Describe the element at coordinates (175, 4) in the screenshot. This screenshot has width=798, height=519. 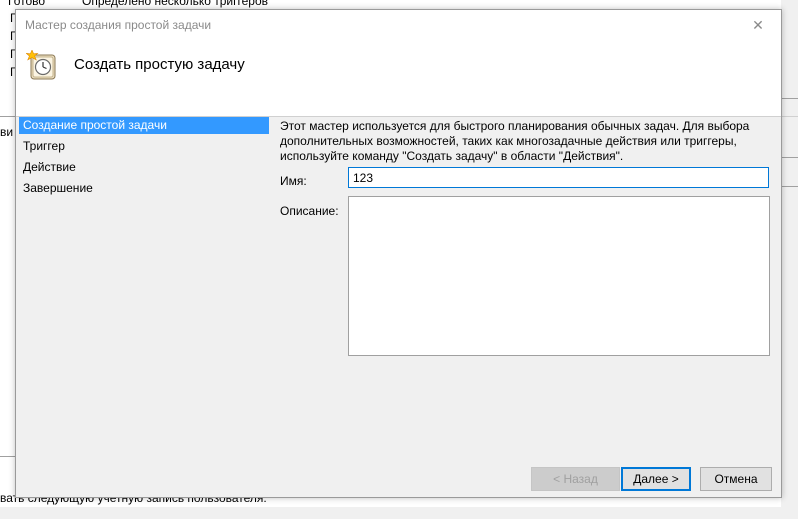
I see `background-trigger-text: Определено несколько триггеров` at that location.